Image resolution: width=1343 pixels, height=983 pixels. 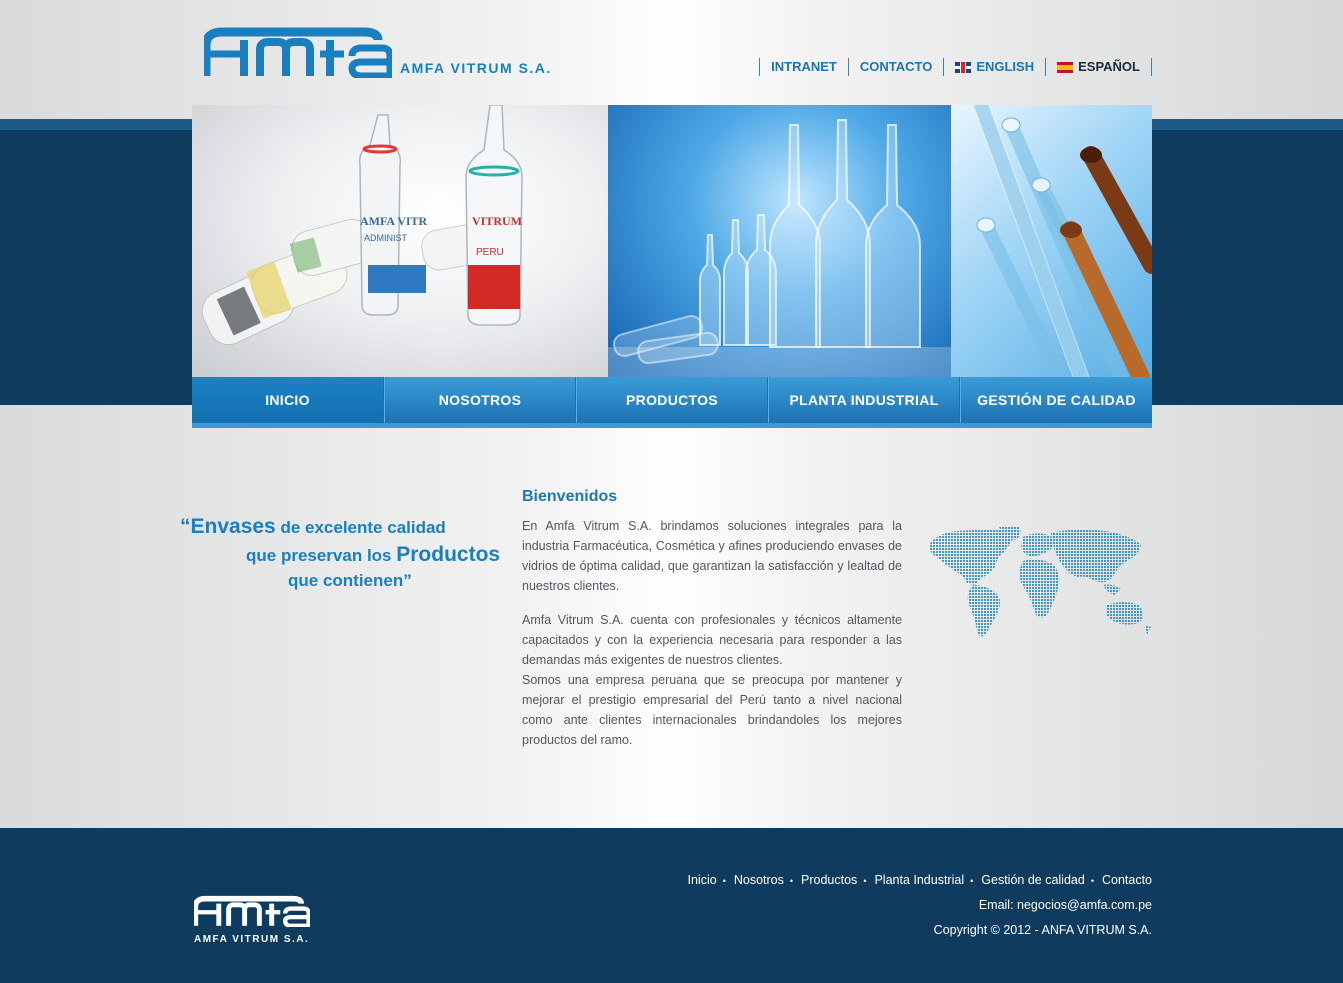 What do you see at coordinates (252, 939) in the screenshot?
I see `footer-company-name: AMFA VITRUM S.A.` at bounding box center [252, 939].